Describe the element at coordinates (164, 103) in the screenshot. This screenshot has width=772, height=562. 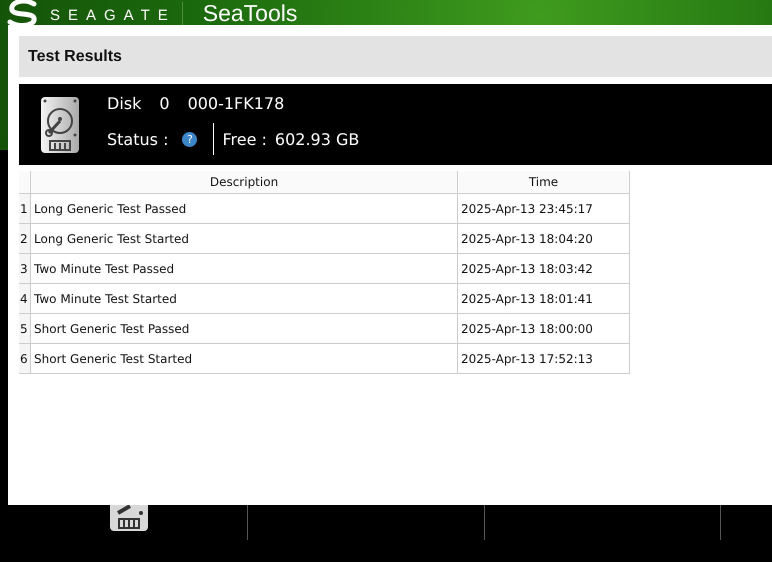
I see `disk-index: 0` at that location.